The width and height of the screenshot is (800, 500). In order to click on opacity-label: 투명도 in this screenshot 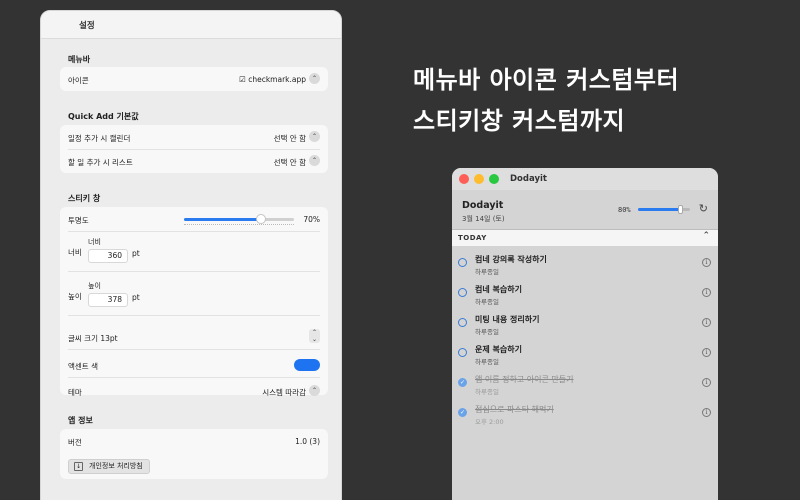, I will do `click(78, 220)`.